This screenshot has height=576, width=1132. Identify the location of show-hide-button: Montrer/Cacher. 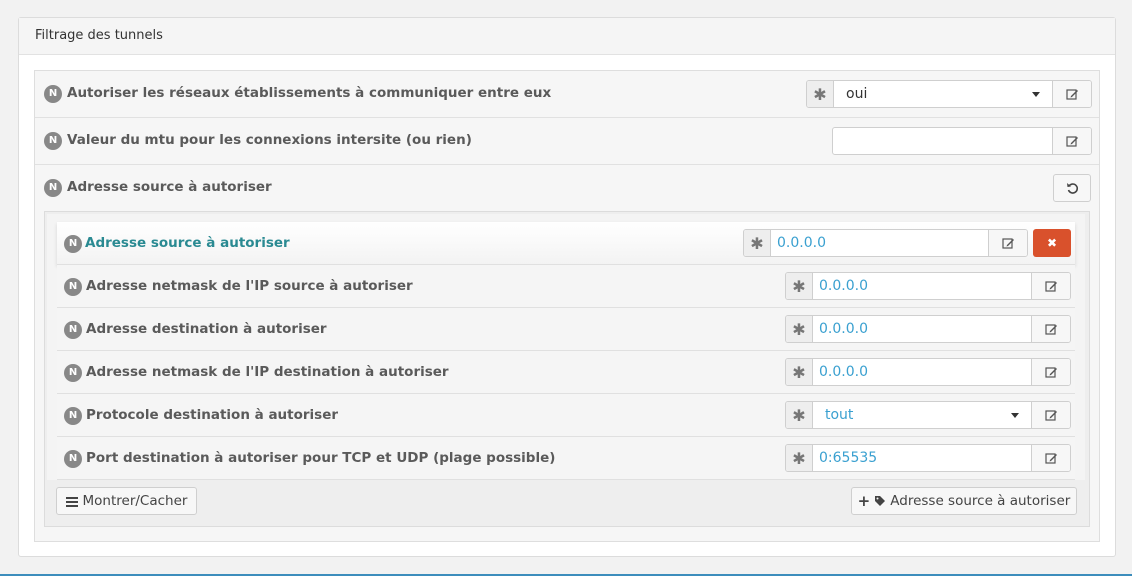
(126, 501).